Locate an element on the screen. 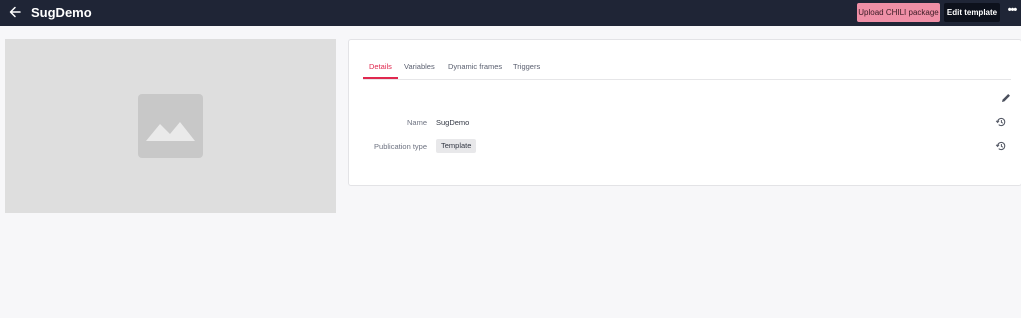 This screenshot has width=1021, height=318. page-title: SugDemo is located at coordinates (61, 12).